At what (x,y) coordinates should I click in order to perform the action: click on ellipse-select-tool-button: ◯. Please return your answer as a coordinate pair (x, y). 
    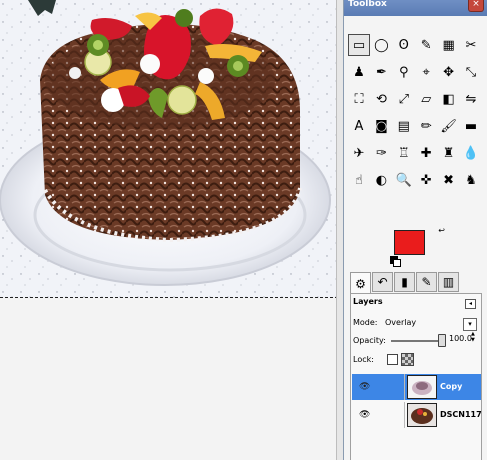
    Looking at the image, I should click on (381, 45).